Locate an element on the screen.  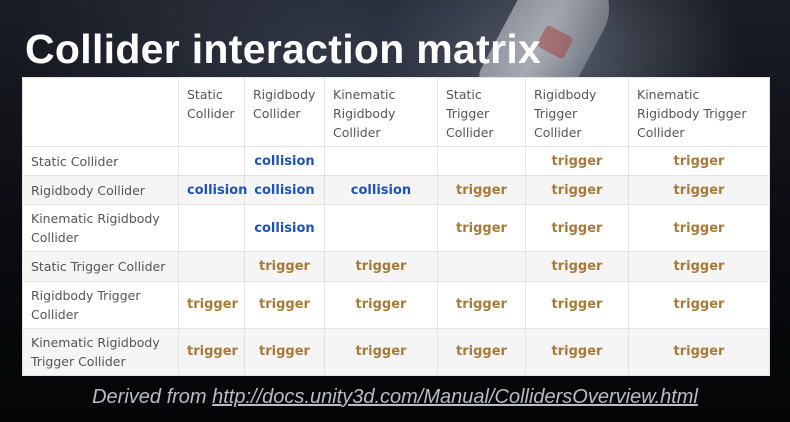
table-row: Static Collider collision trigger trigger is located at coordinates (396, 161).